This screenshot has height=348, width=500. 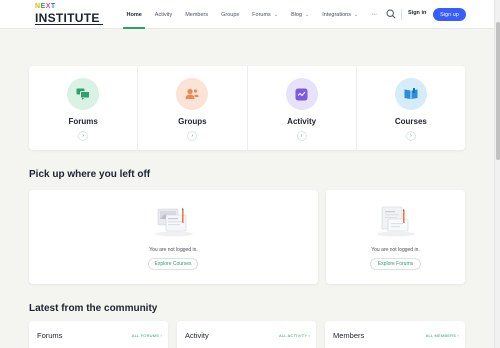 I want to click on pickup-courses-message: You are not logged in., so click(x=173, y=250).